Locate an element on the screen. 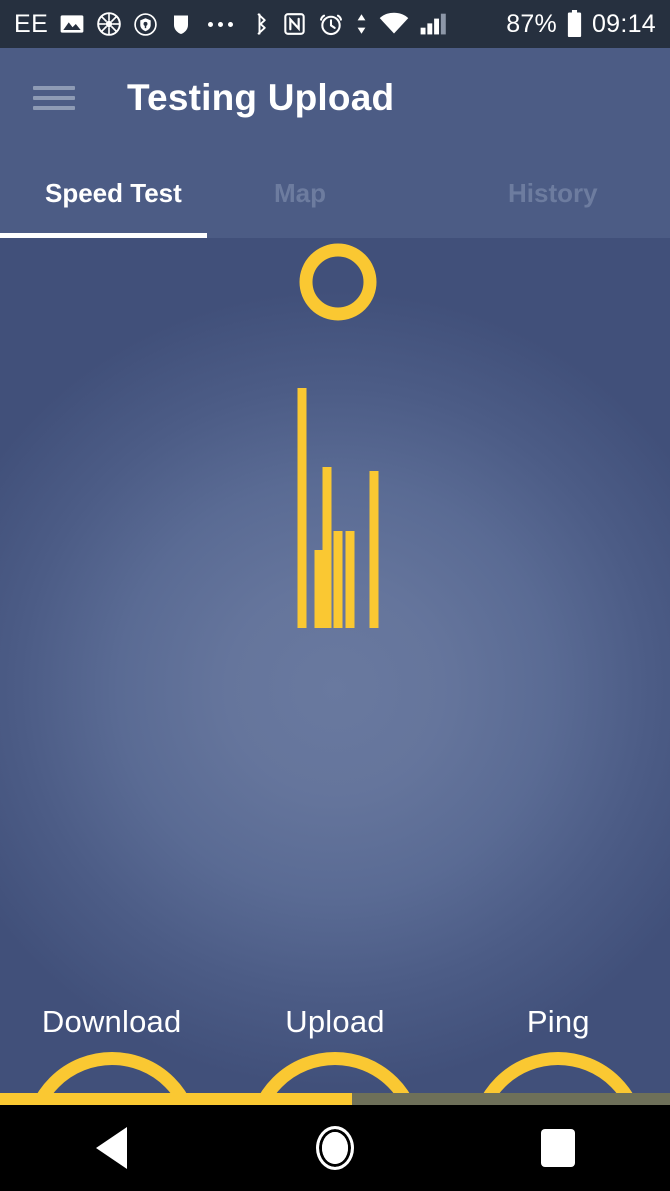 The width and height of the screenshot is (670, 1191). status-bar-left-icons: EE is located at coordinates (230, 24).